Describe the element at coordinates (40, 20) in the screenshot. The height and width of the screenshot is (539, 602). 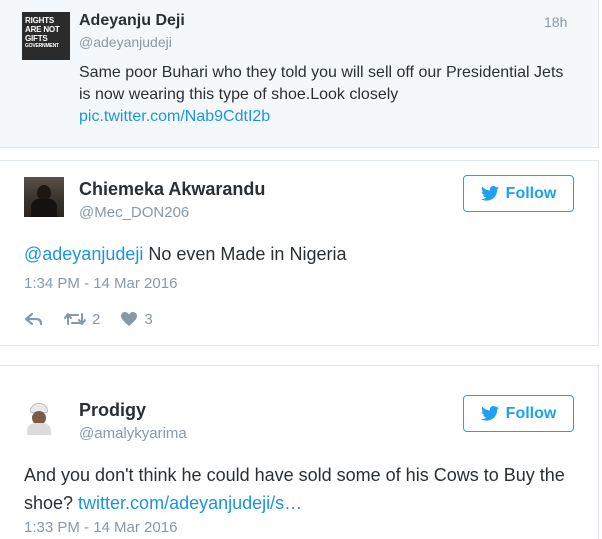
I see `avatar-text-line: RIGHTS` at that location.